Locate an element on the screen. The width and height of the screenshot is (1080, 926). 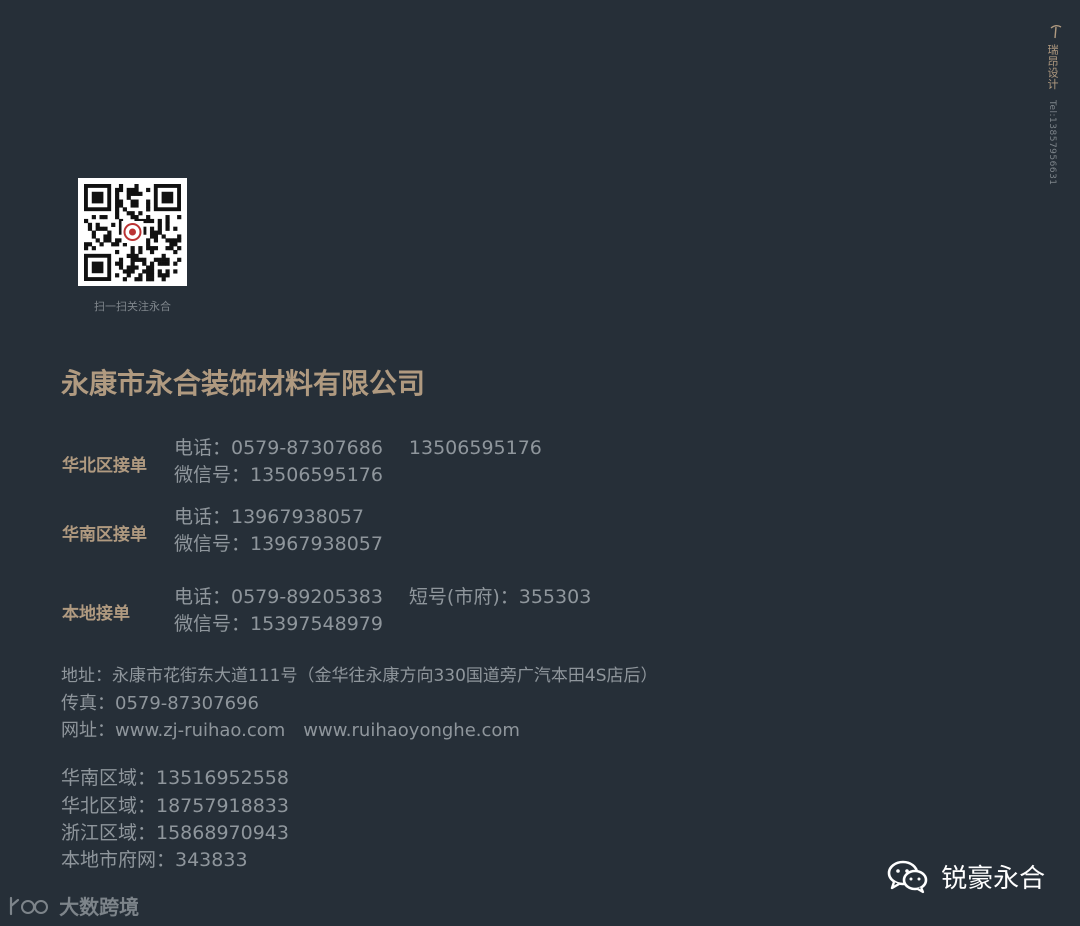
qr-code is located at coordinates (132, 232).